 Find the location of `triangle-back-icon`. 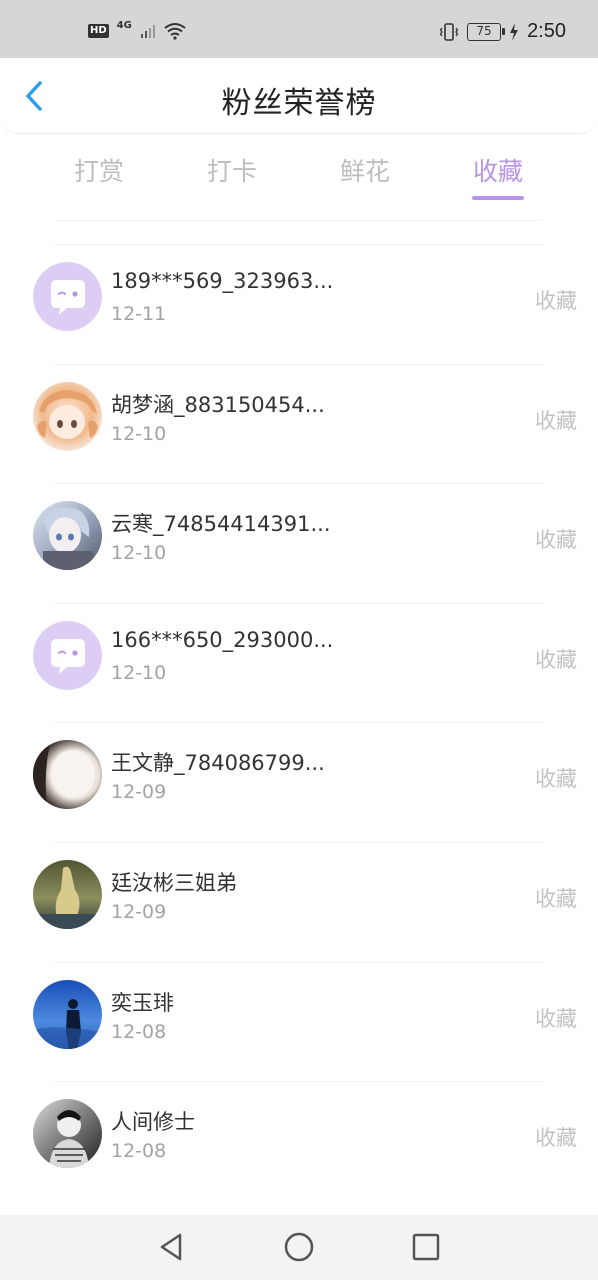

triangle-back-icon is located at coordinates (171, 1247).